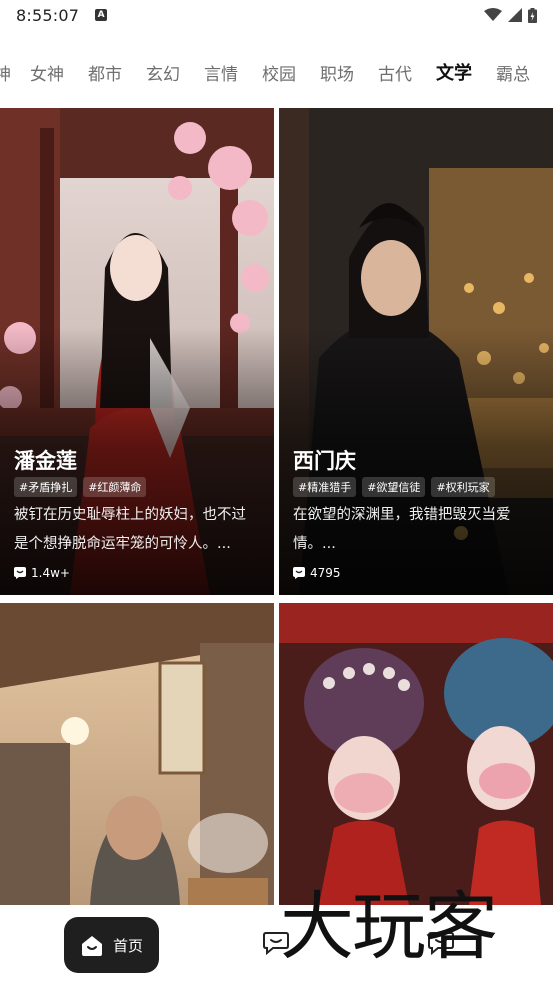  Describe the element at coordinates (91, 946) in the screenshot. I see `home-icon` at that location.